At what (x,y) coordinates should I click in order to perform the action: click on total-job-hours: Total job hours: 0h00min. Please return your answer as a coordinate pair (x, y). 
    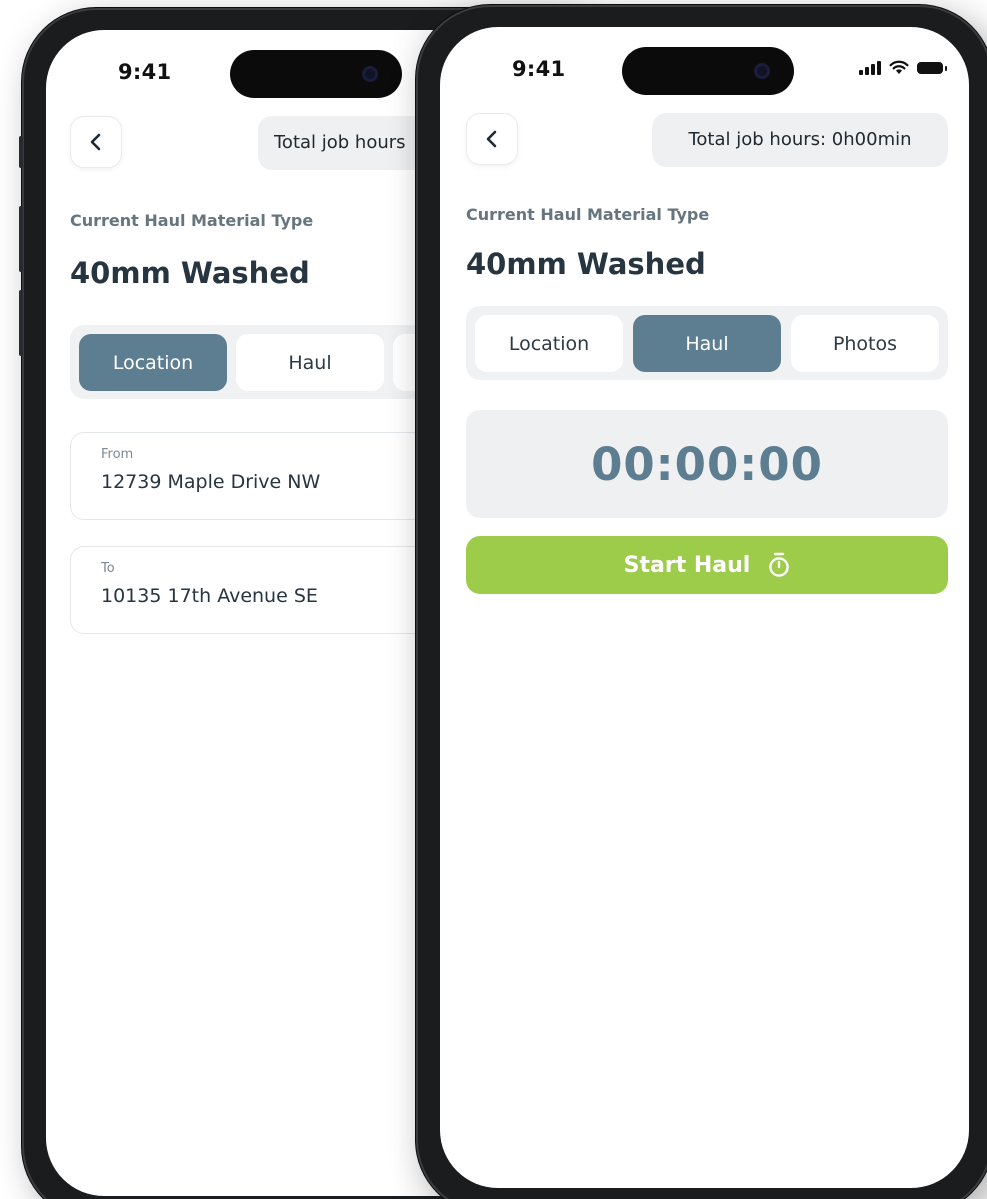
    Looking at the image, I should click on (800, 140).